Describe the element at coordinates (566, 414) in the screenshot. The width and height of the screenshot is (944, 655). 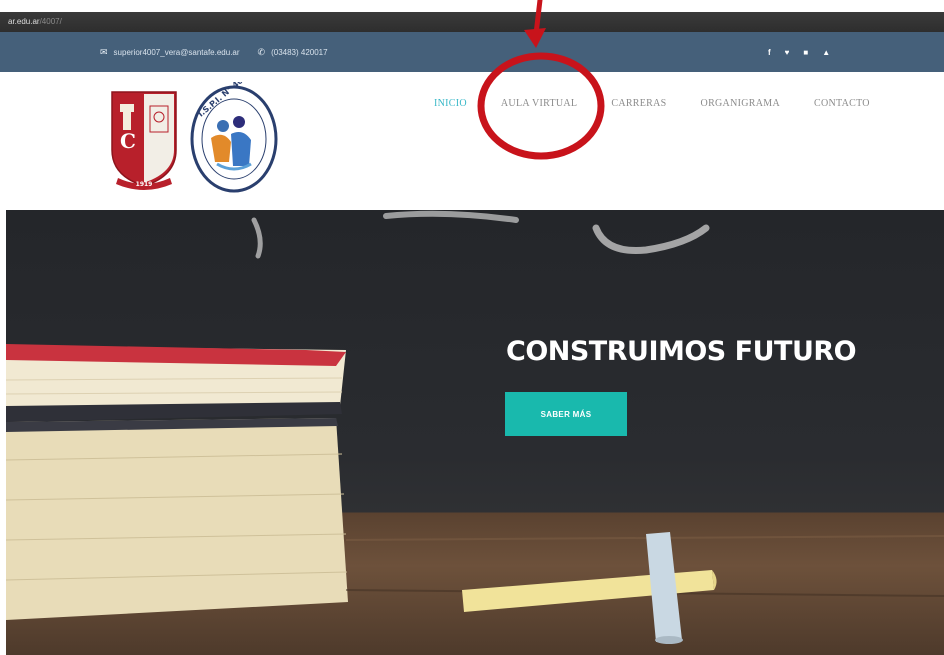
I see `saber-mas-button: SABER MÁS` at that location.